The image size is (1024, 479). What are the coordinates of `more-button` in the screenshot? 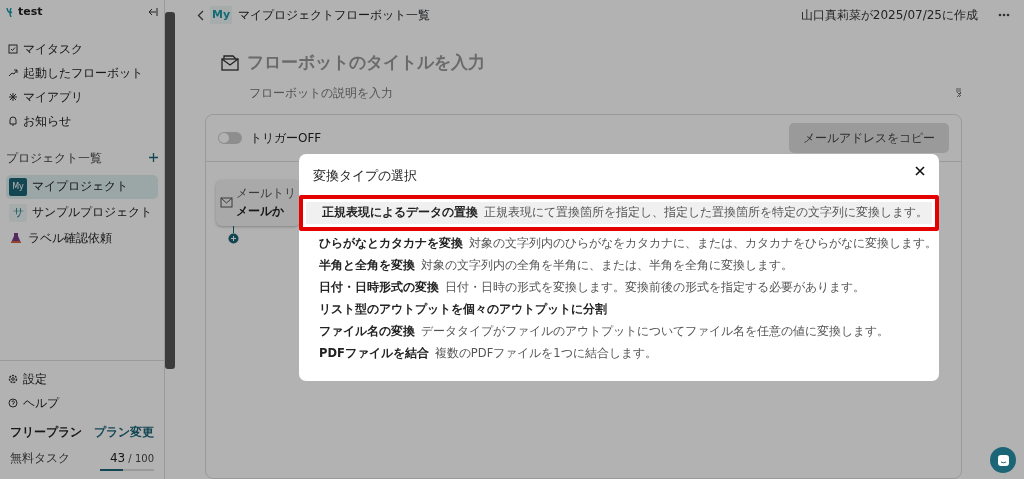 It's located at (1004, 15).